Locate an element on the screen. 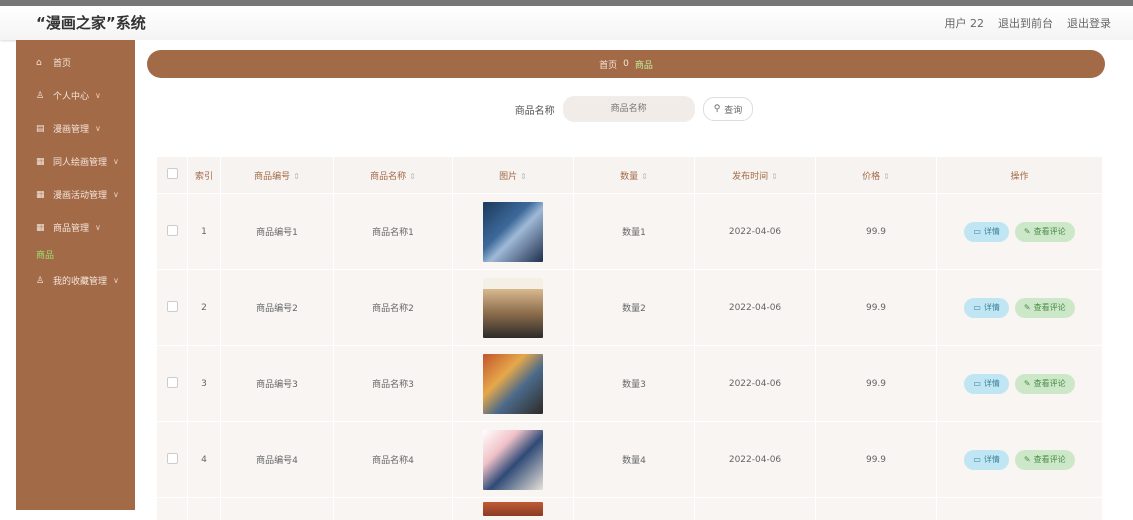 Image resolution: width=1133 pixels, height=520 pixels. search-bar: 商品名称 ⚲ 查询 is located at coordinates (634, 109).